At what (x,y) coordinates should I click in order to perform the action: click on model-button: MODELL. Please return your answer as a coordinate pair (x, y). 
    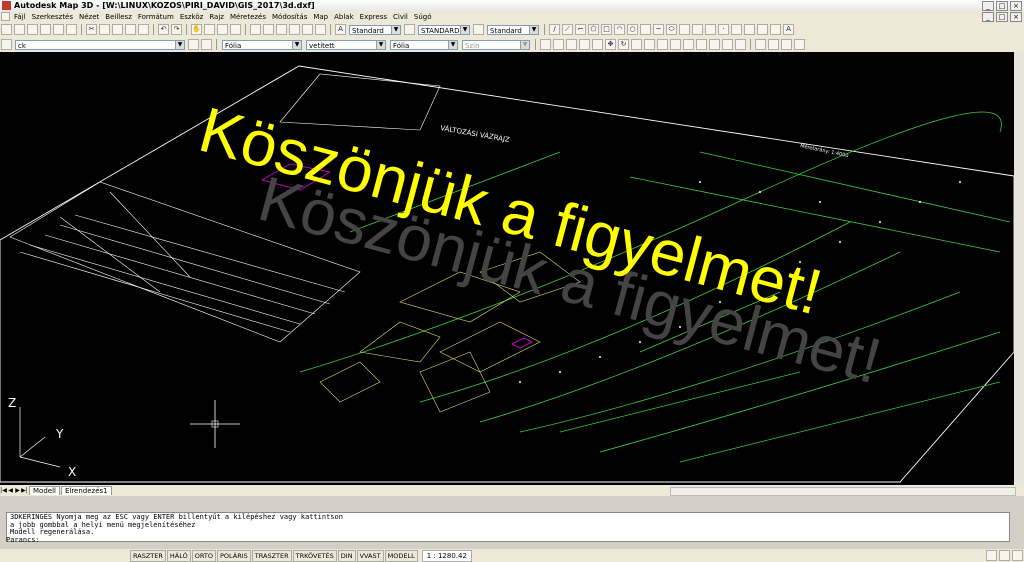
    Looking at the image, I should click on (401, 555).